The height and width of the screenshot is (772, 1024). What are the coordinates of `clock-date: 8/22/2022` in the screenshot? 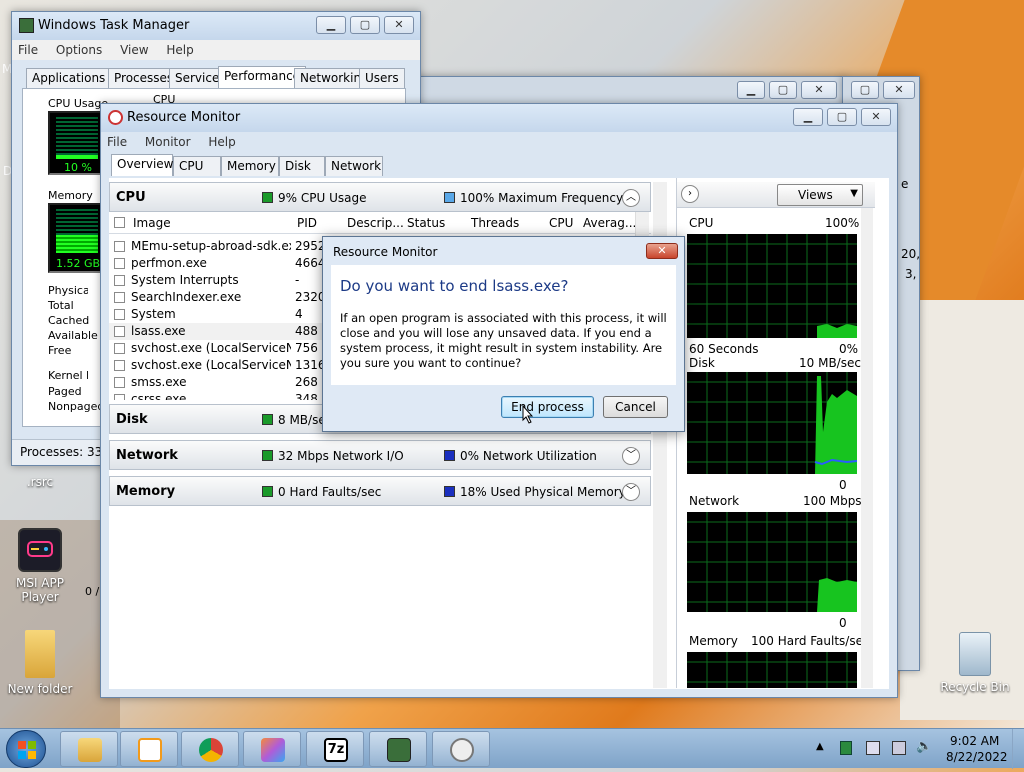 It's located at (977, 757).